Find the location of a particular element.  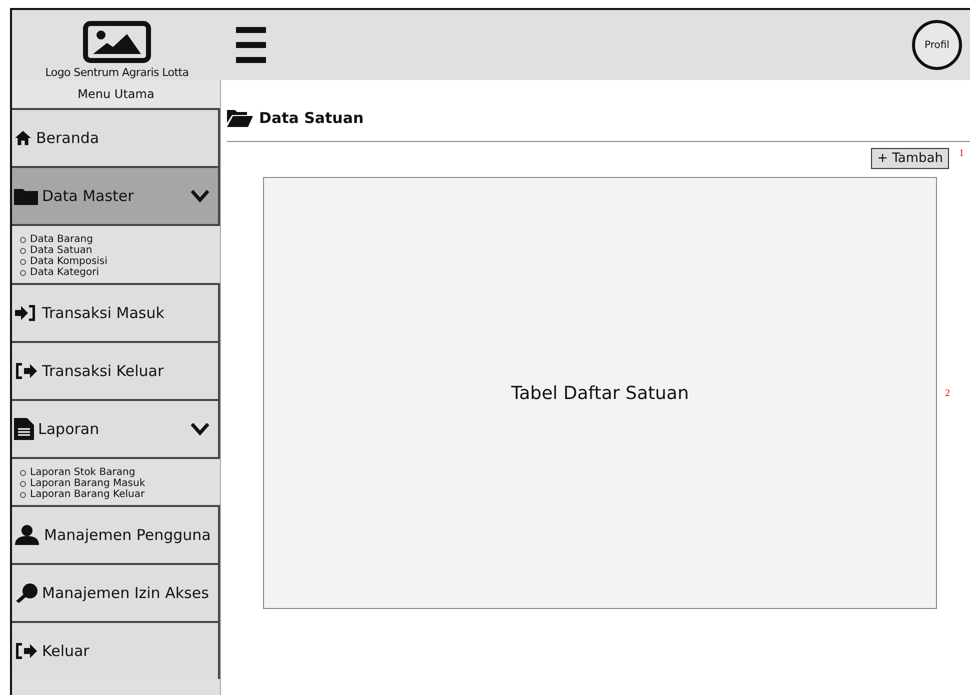

sidebar-item: Laporan is located at coordinates (116, 428).